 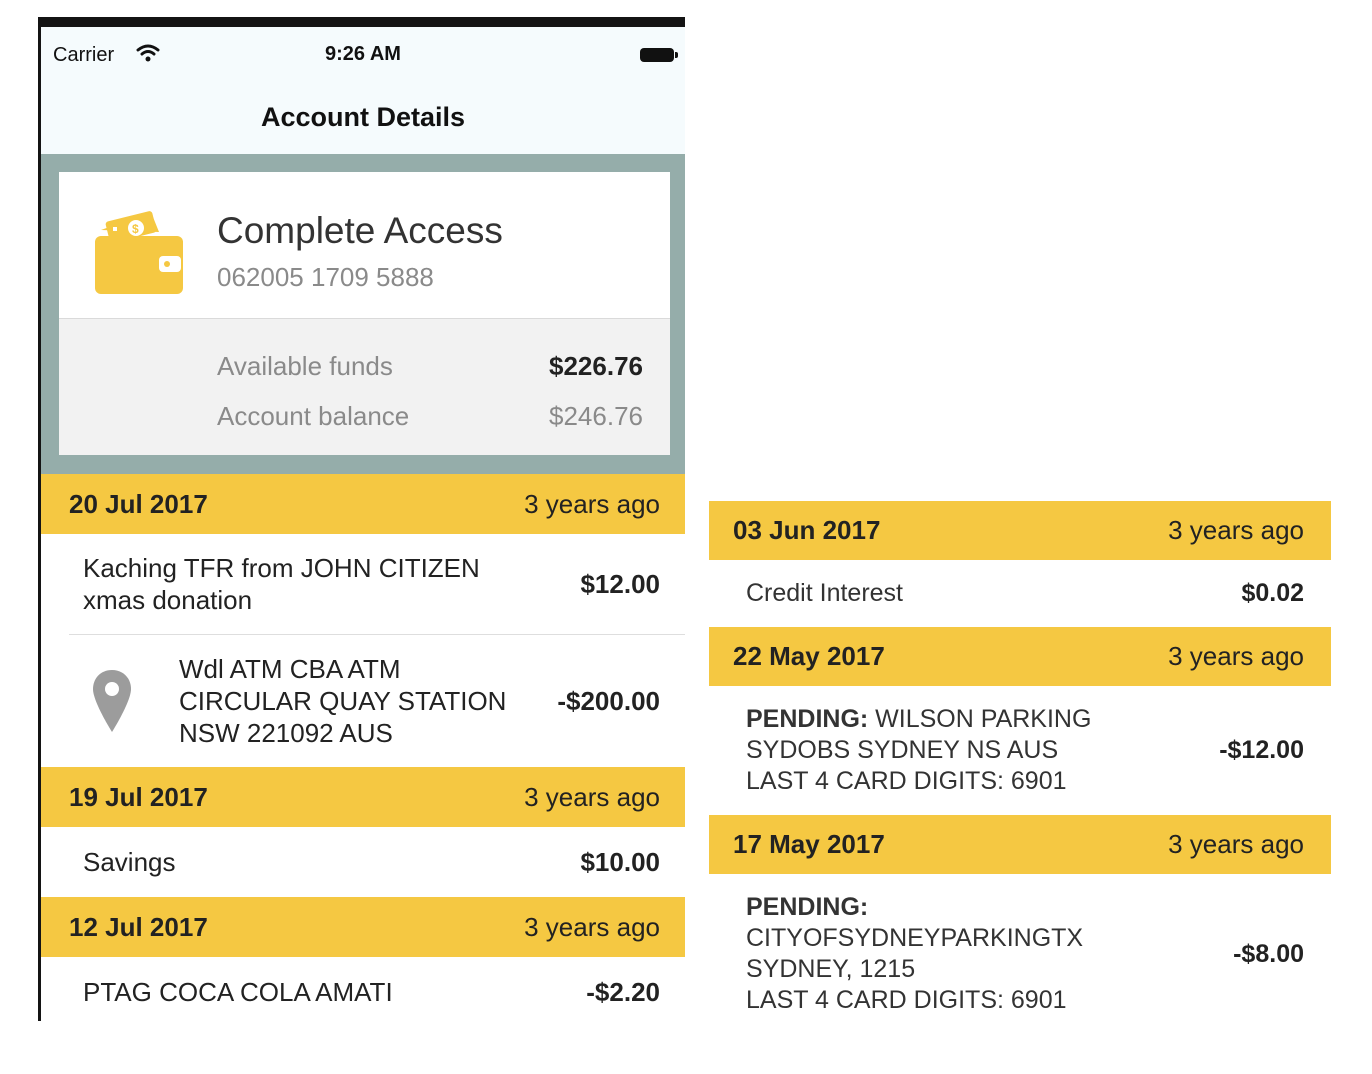 What do you see at coordinates (596, 416) in the screenshot?
I see `account-balance-value: $246.76` at bounding box center [596, 416].